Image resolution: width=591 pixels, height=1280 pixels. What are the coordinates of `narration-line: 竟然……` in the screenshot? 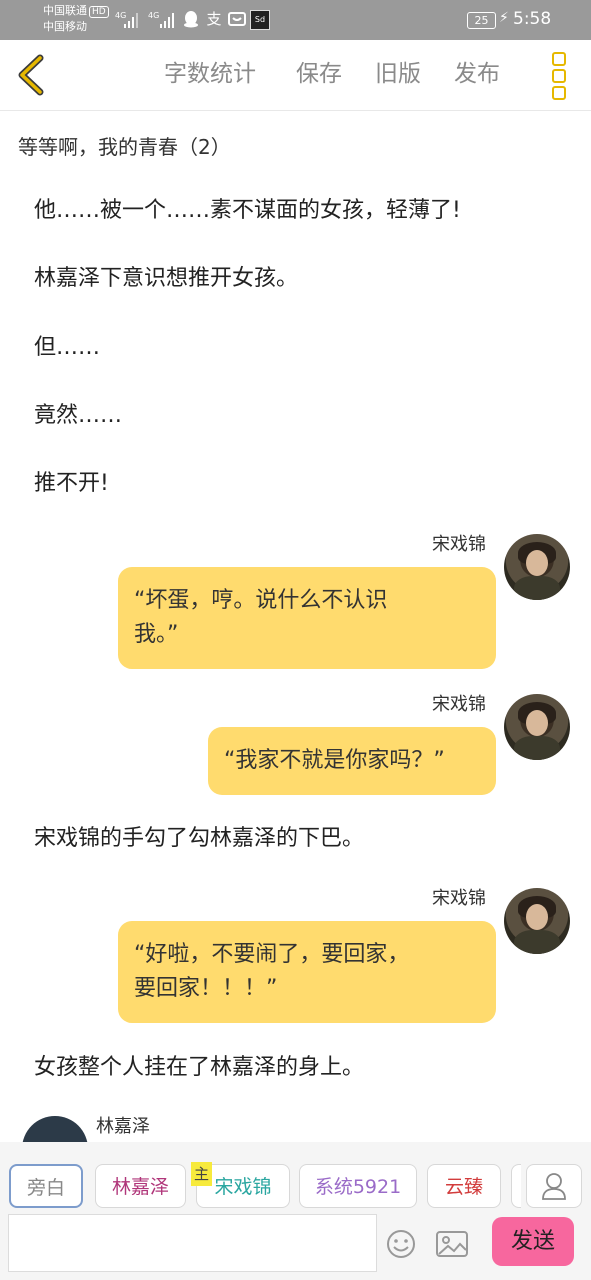 It's located at (78, 416).